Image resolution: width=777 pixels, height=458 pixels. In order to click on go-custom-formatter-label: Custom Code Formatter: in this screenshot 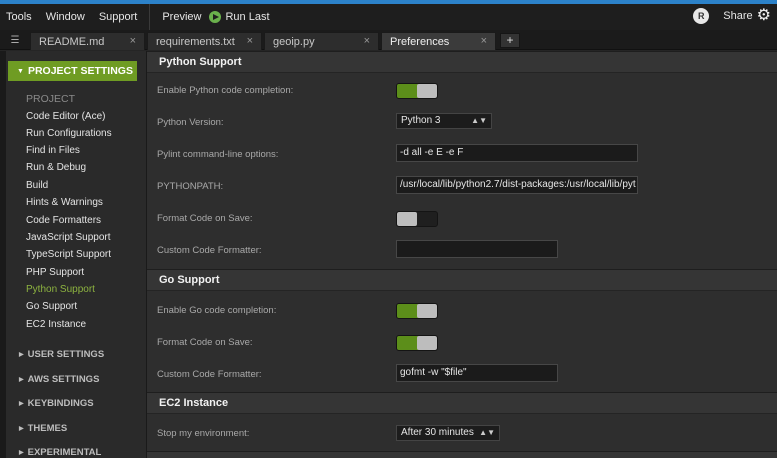, I will do `click(209, 374)`.